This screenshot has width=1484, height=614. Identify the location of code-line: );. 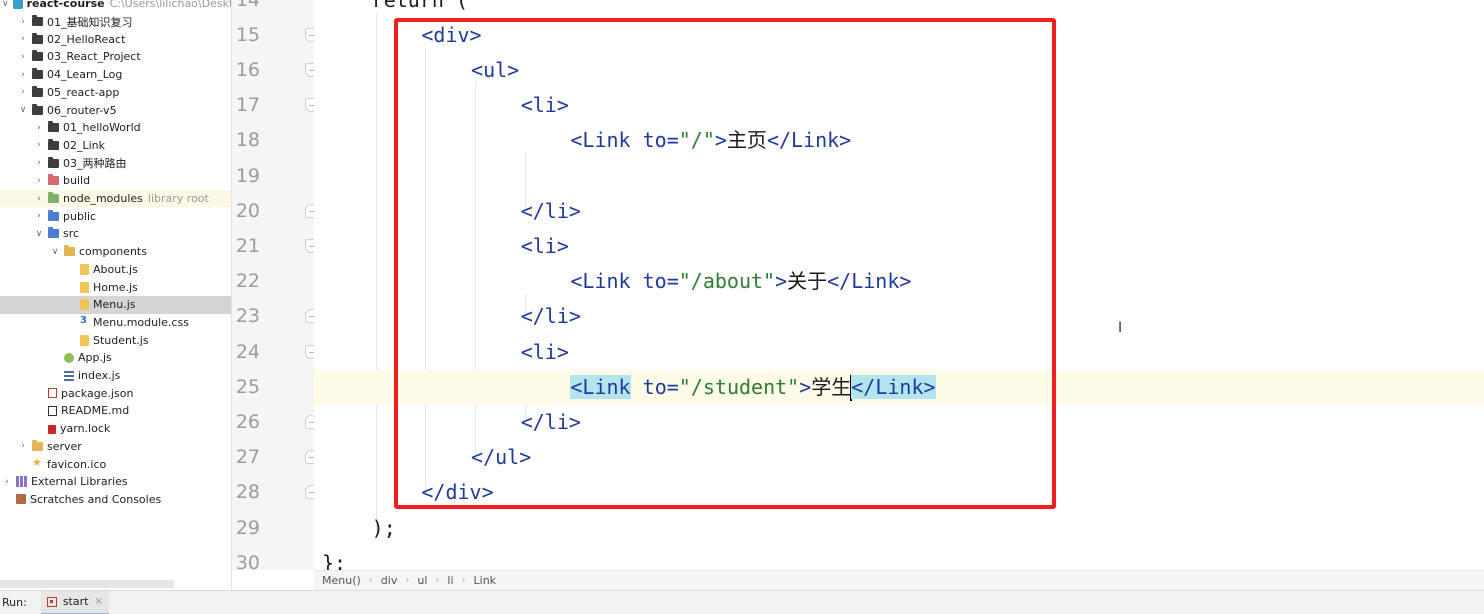
(899, 528).